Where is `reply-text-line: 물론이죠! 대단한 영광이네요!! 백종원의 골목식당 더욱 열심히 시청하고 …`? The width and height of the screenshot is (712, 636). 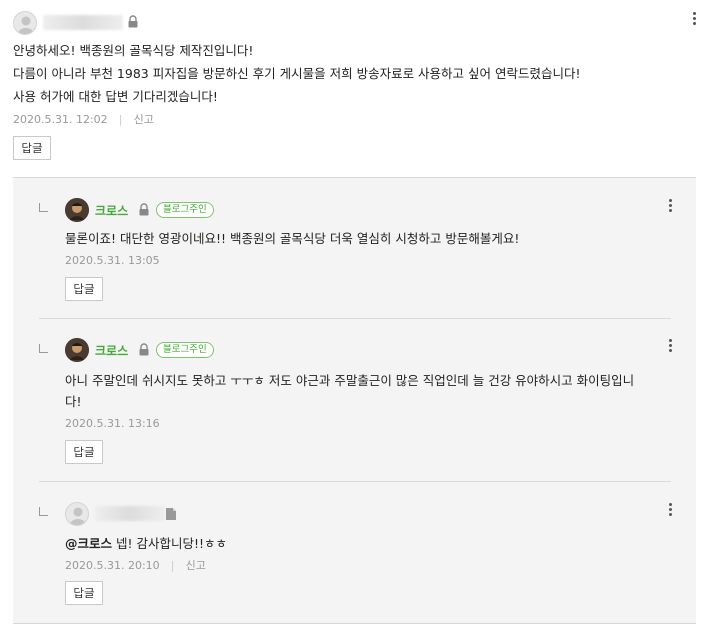
reply-text-line: 물론이죠! 대단한 영광이네요!! 백종원의 골목식당 더욱 열심히 시청하고 … is located at coordinates (292, 238).